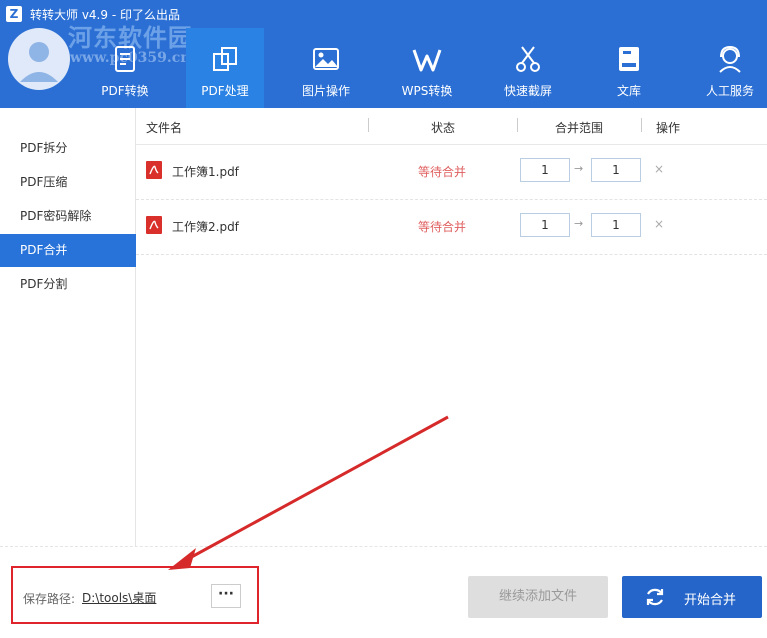  Describe the element at coordinates (205, 227) in the screenshot. I see `file-name: 工作簿2.pdf` at that location.